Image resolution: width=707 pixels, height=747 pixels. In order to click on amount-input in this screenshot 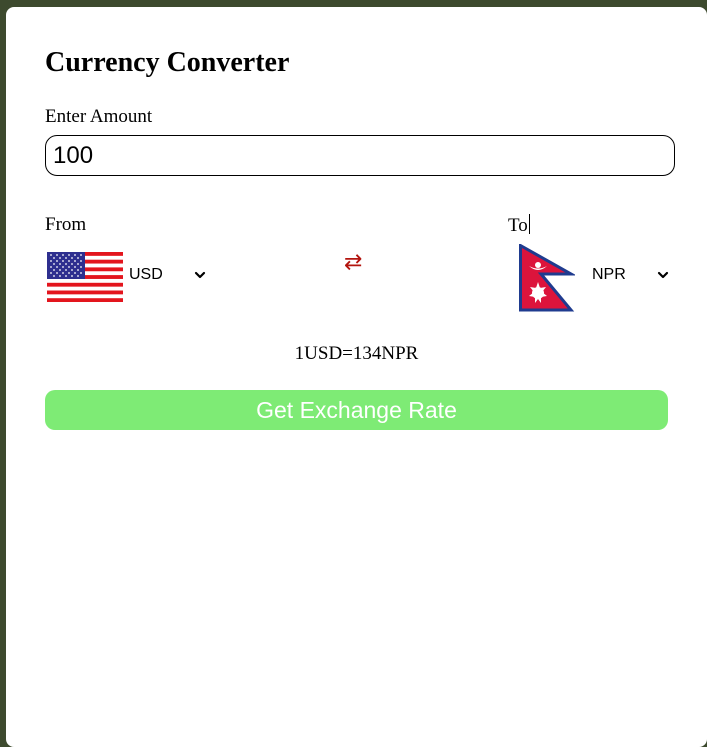, I will do `click(360, 155)`.